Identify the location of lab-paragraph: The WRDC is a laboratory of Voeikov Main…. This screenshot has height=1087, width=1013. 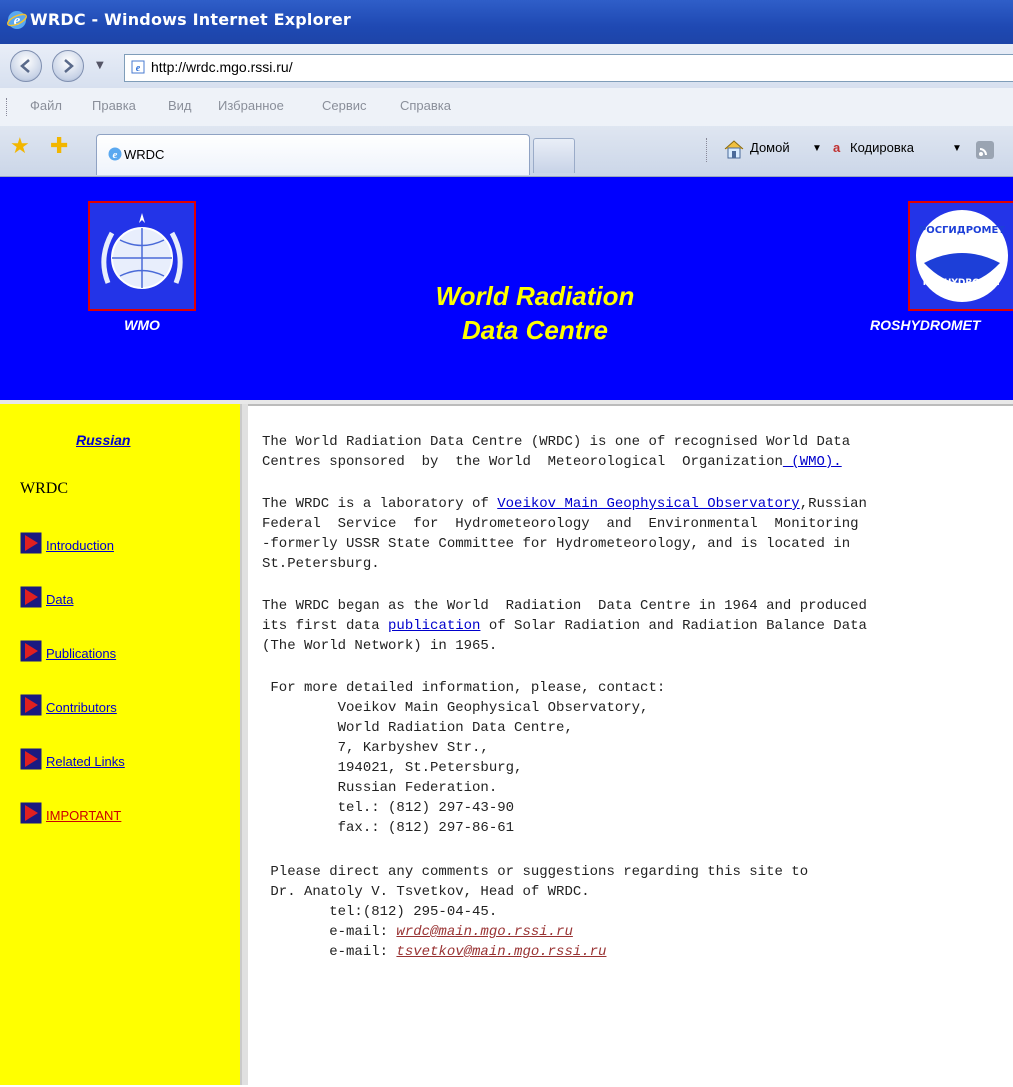
(564, 534).